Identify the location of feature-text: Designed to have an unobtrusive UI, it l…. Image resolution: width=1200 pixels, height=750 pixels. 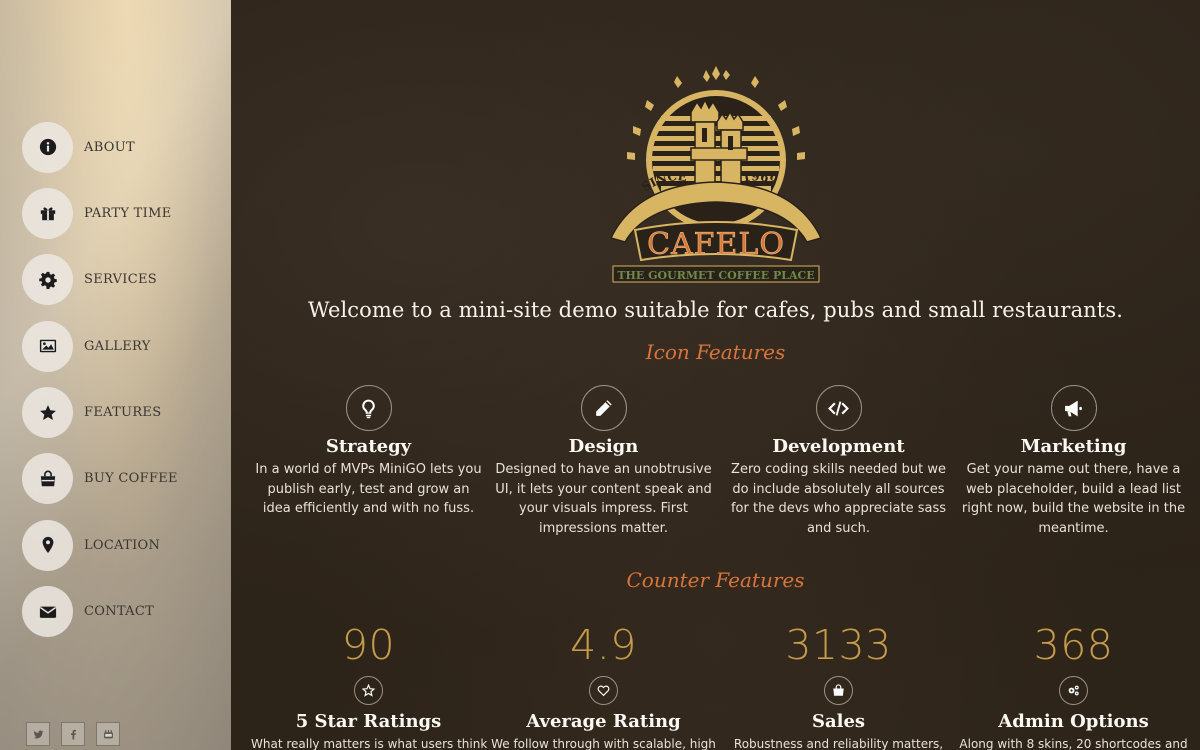
(603, 499).